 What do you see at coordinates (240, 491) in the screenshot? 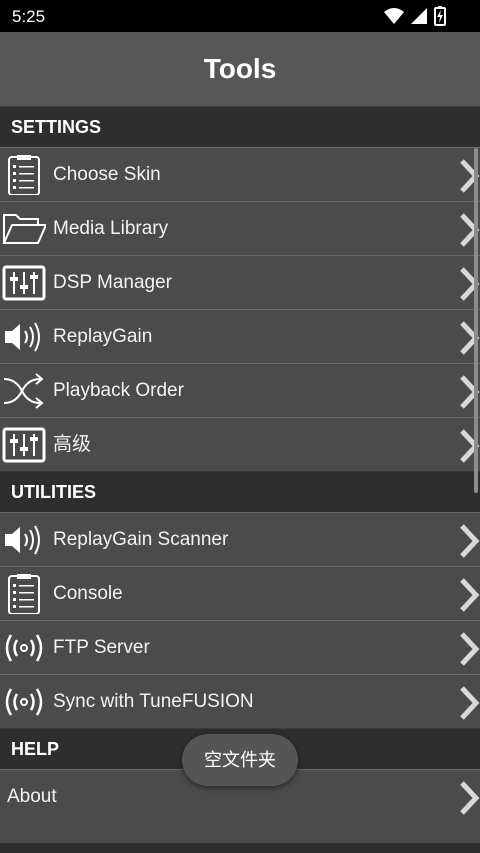
I see `section-utilities: UTILITIES` at bounding box center [240, 491].